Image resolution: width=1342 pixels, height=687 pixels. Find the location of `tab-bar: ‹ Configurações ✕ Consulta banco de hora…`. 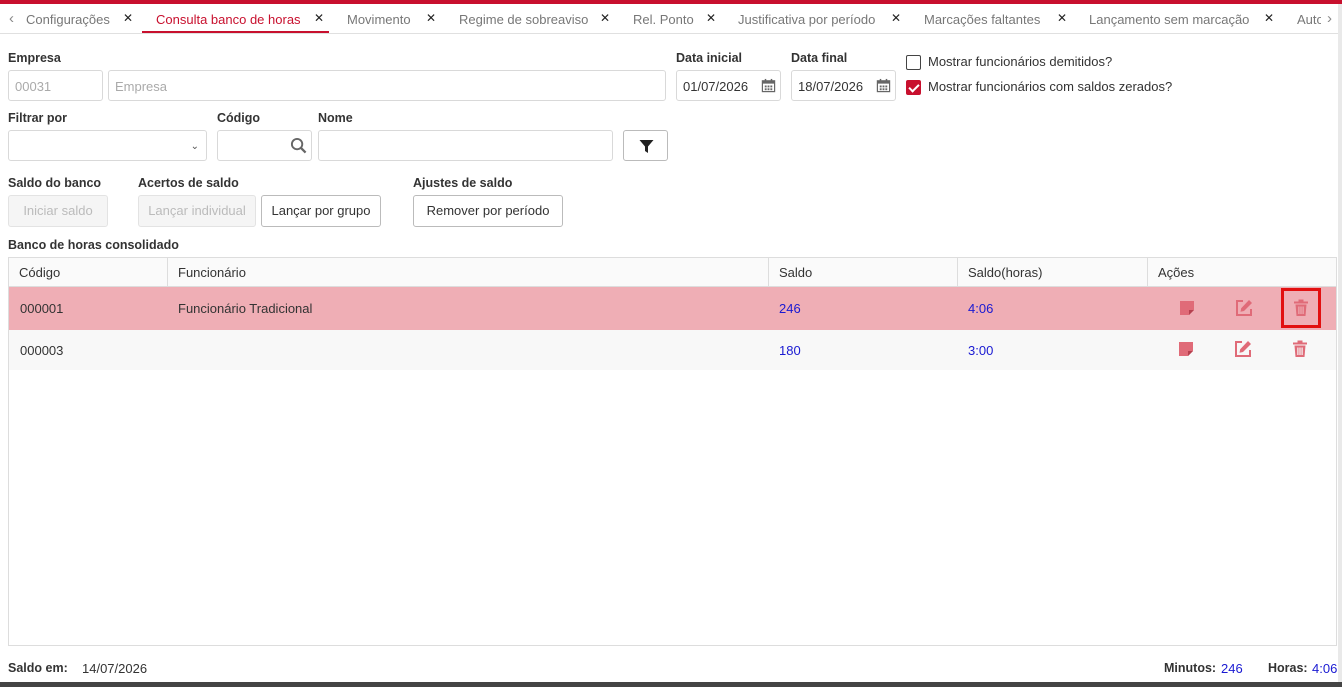

tab-bar: ‹ Configurações ✕ Consulta banco de hora… is located at coordinates (671, 19).